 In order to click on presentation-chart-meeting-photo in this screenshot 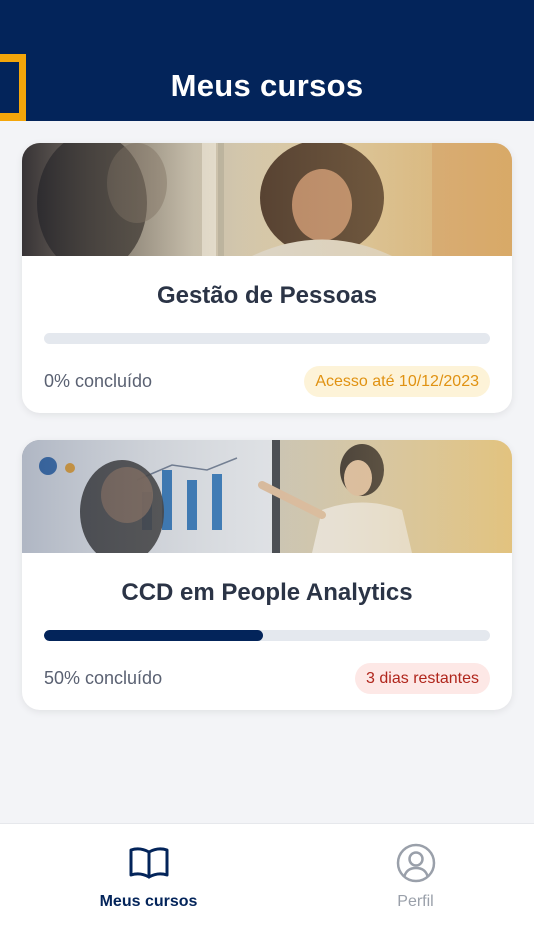, I will do `click(267, 496)`.